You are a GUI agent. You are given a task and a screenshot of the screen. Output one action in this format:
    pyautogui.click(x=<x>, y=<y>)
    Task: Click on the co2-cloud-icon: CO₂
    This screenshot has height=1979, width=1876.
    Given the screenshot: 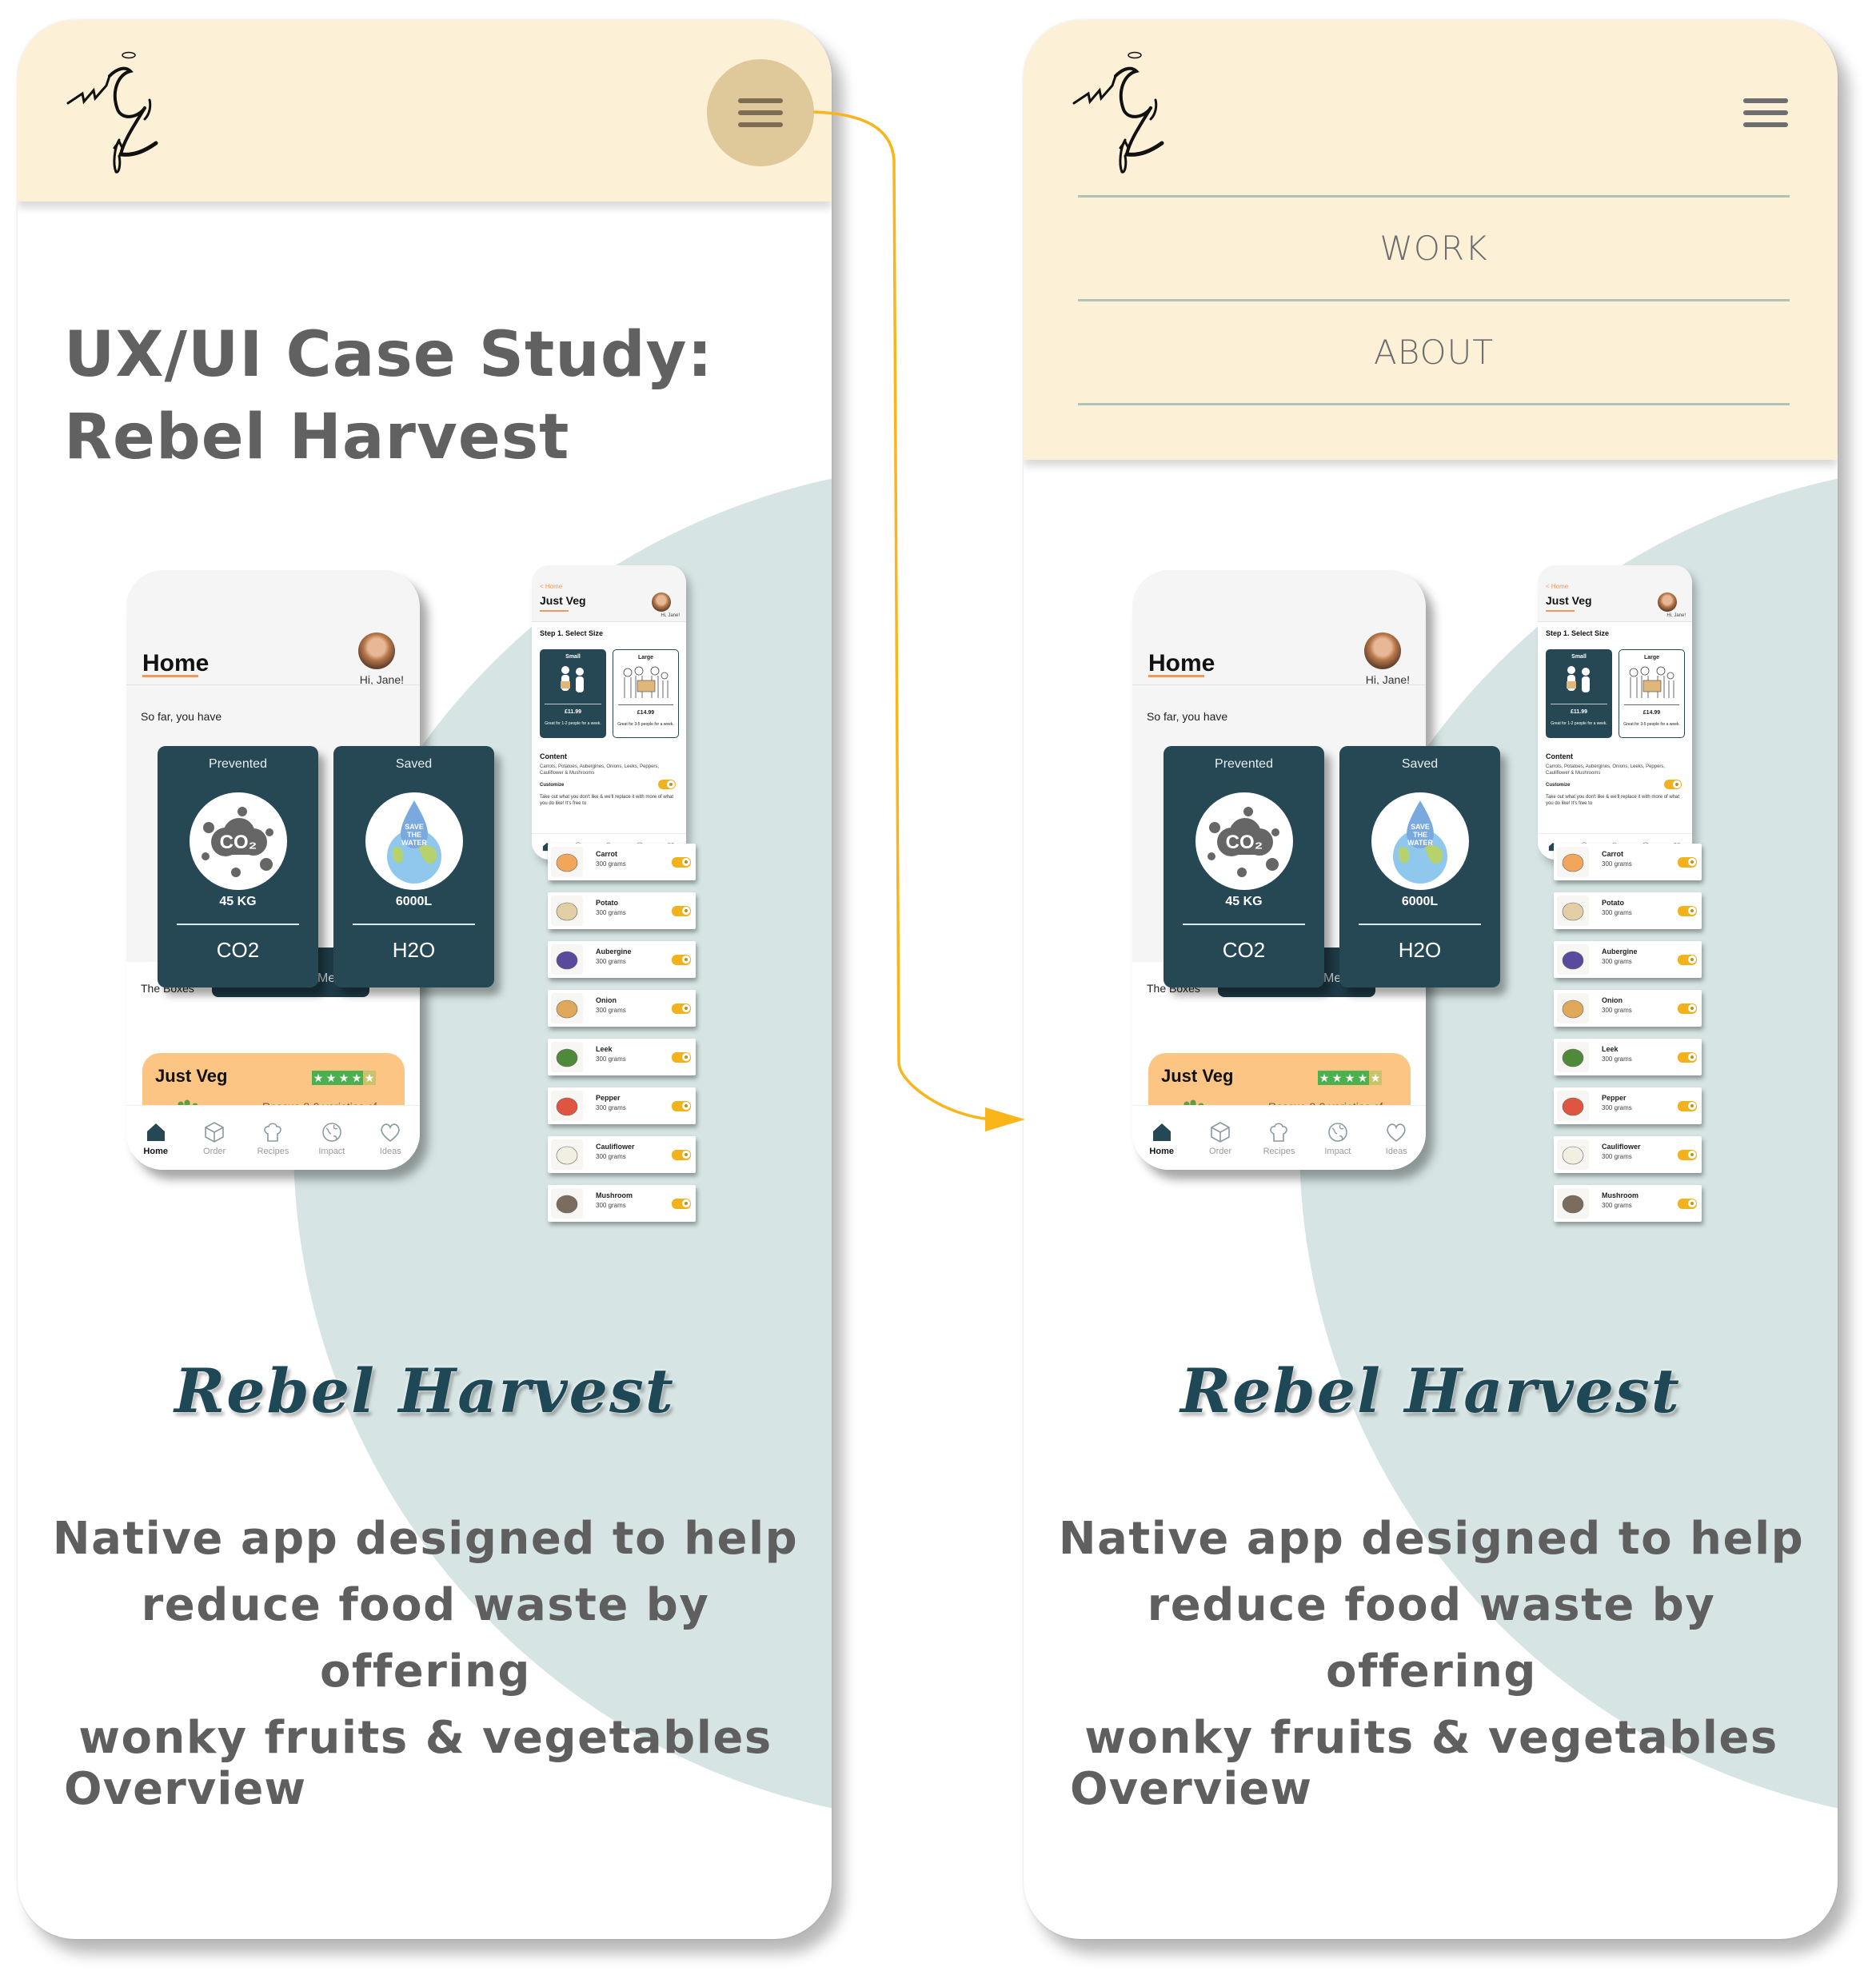 What is the action you would take?
    pyautogui.click(x=1244, y=841)
    